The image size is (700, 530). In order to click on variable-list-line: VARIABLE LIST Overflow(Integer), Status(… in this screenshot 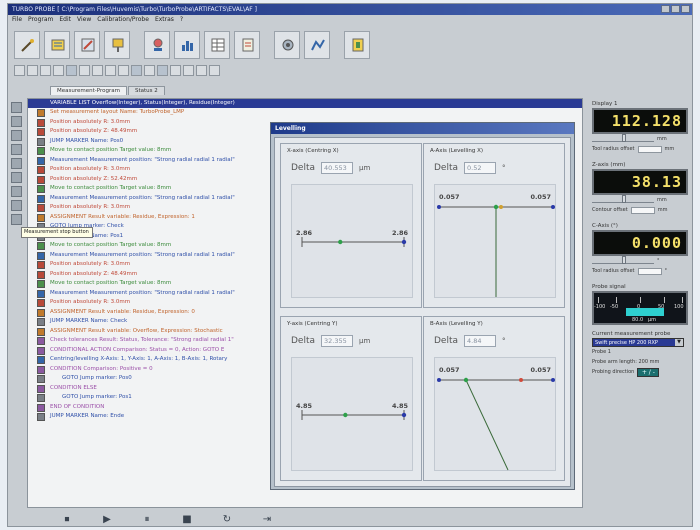, I will do `click(305, 103)`.